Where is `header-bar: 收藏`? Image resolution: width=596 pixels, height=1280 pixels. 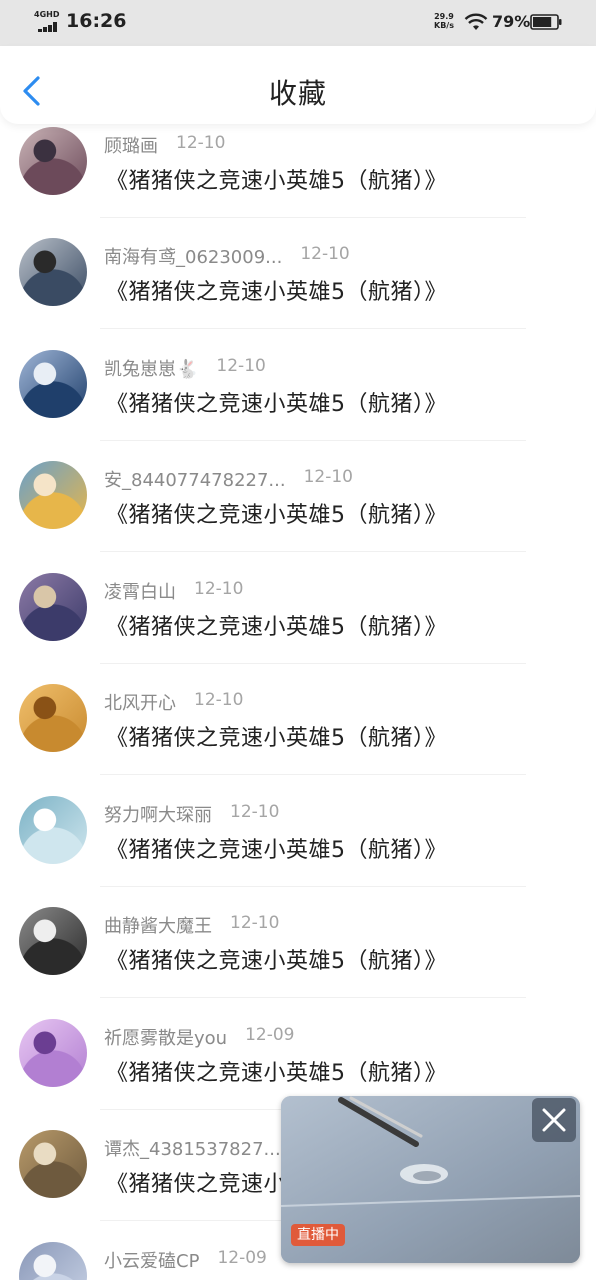
header-bar: 收藏 is located at coordinates (298, 85).